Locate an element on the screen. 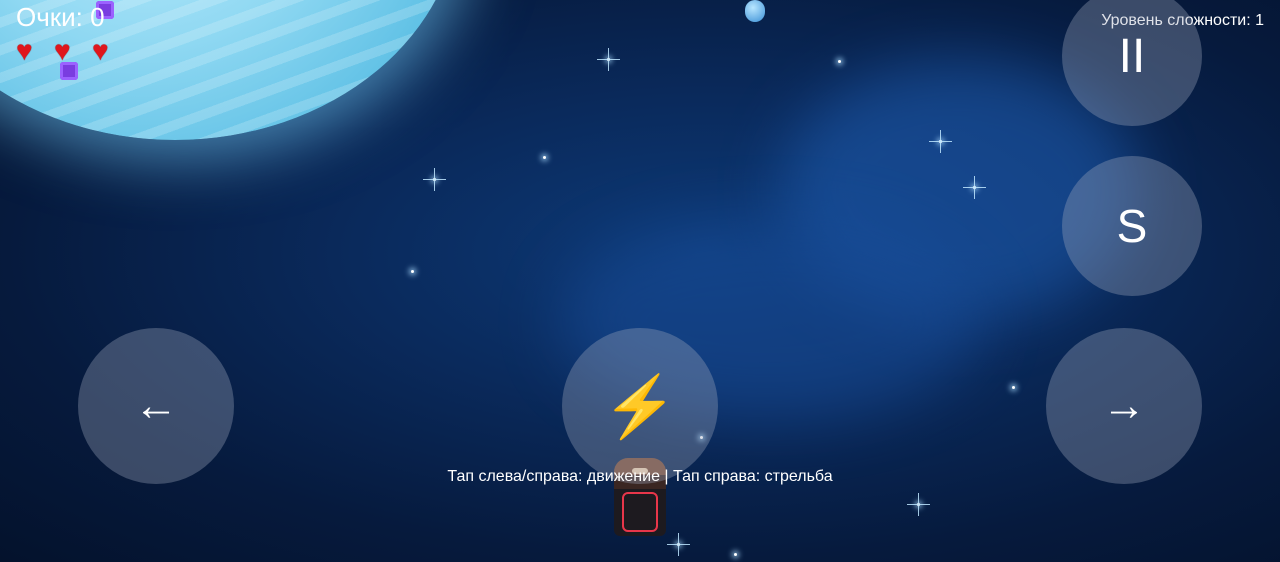 Image resolution: width=1280 pixels, height=562 pixels. move-left-button: ← is located at coordinates (156, 406).